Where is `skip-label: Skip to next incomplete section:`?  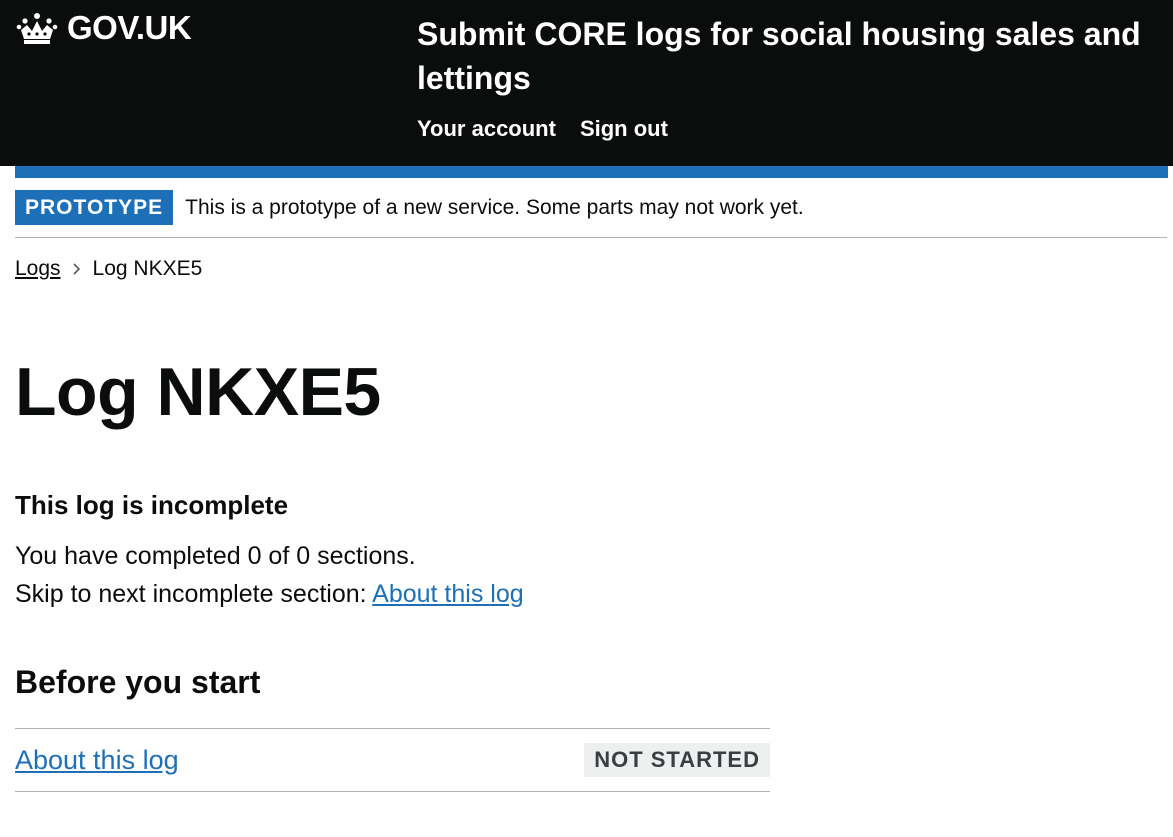 skip-label: Skip to next incomplete section: is located at coordinates (194, 594).